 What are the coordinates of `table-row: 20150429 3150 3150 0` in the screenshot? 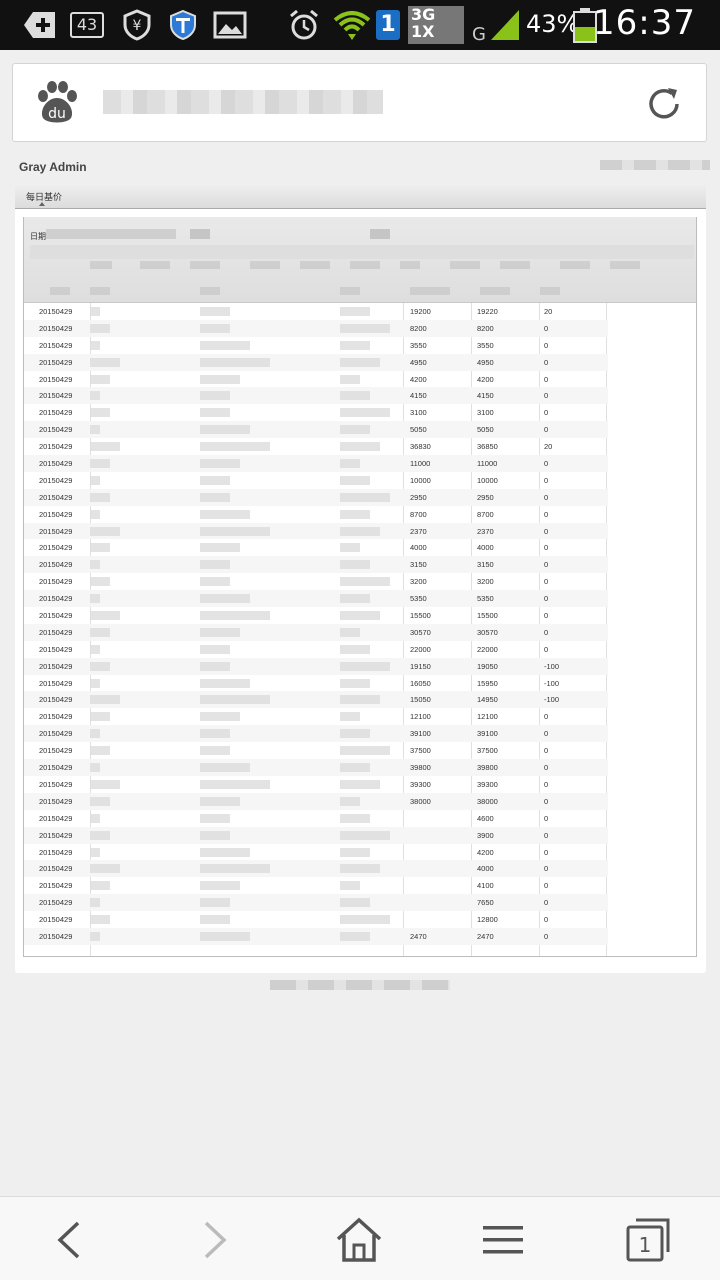 It's located at (316, 565).